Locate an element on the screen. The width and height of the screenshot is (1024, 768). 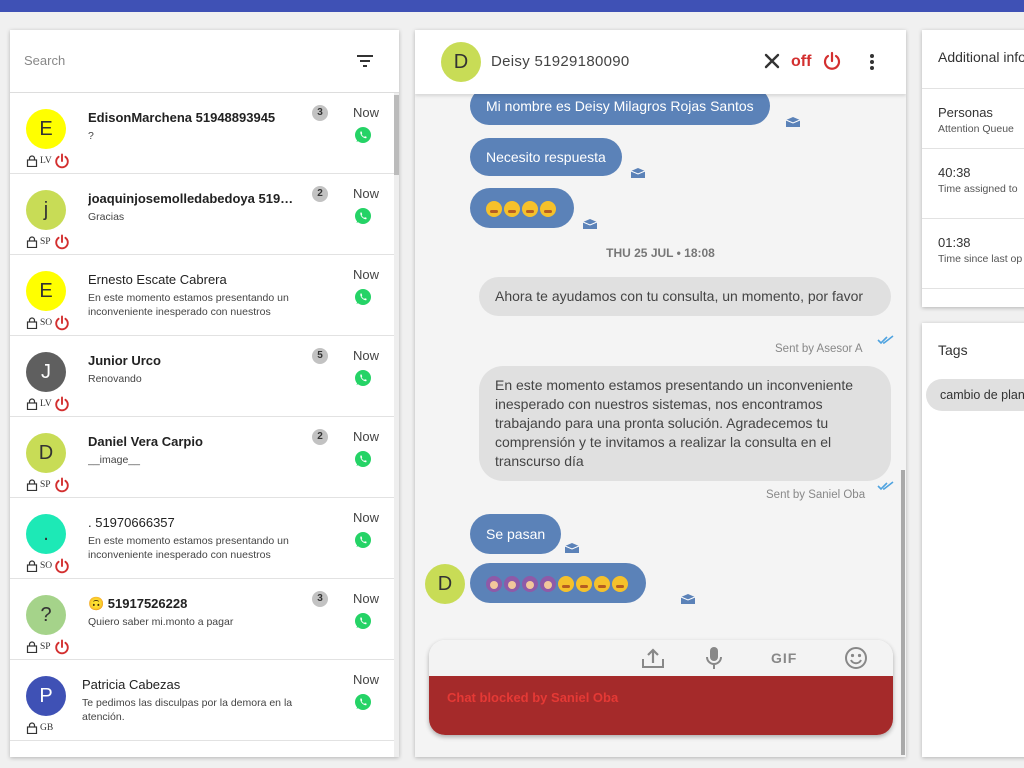
tag-chip: cambio de plan is located at coordinates (975, 395).